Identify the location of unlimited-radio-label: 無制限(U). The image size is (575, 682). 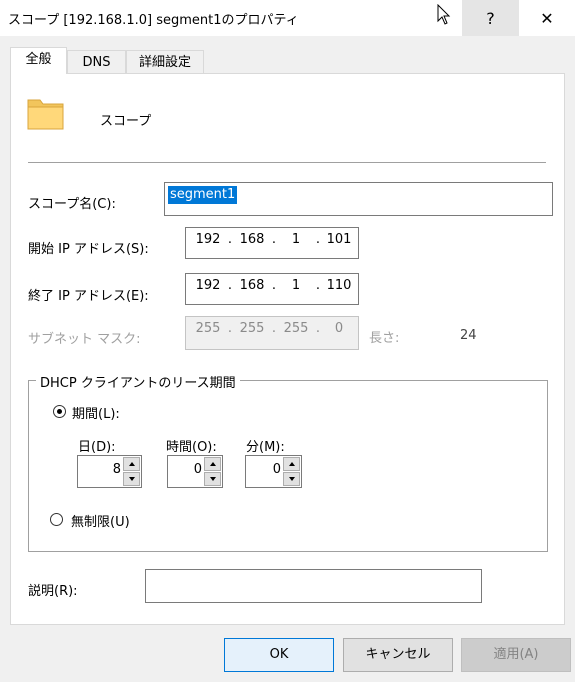
(100, 522).